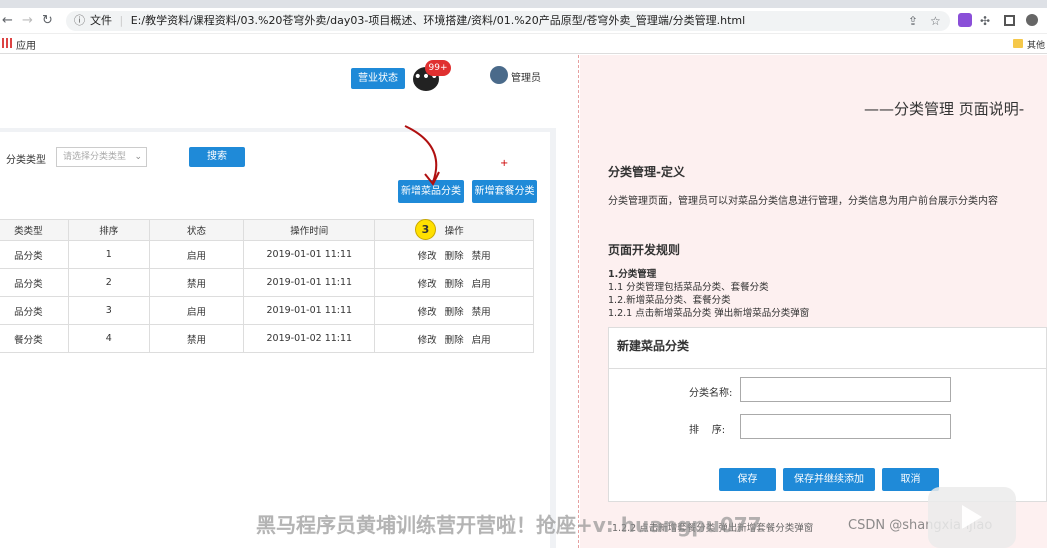  I want to click on dialog-title: 新建菜品分类, so click(653, 346).